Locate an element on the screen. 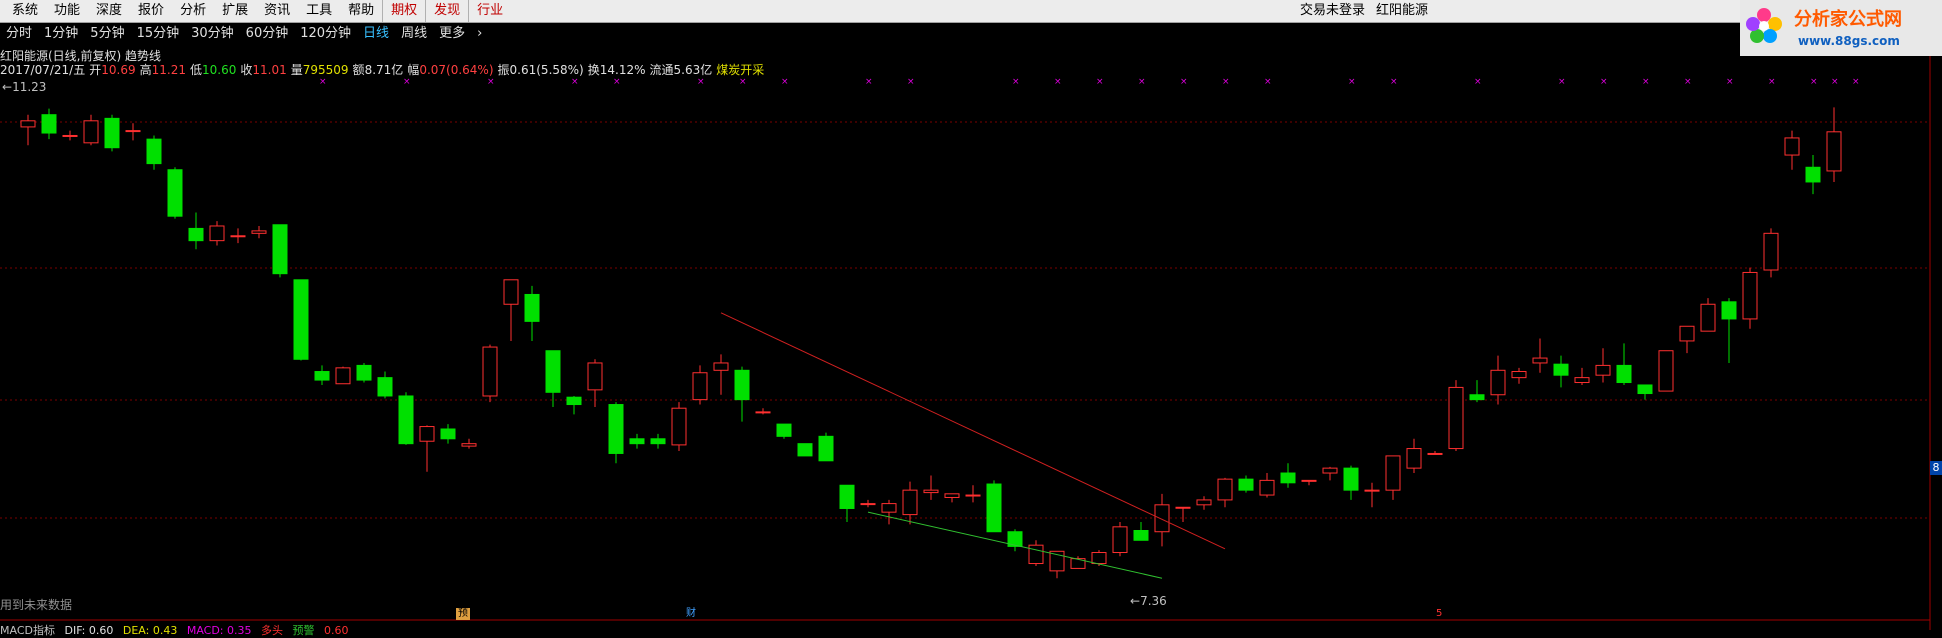 This screenshot has height=638, width=1942. high-label: 高 is located at coordinates (145, 70).